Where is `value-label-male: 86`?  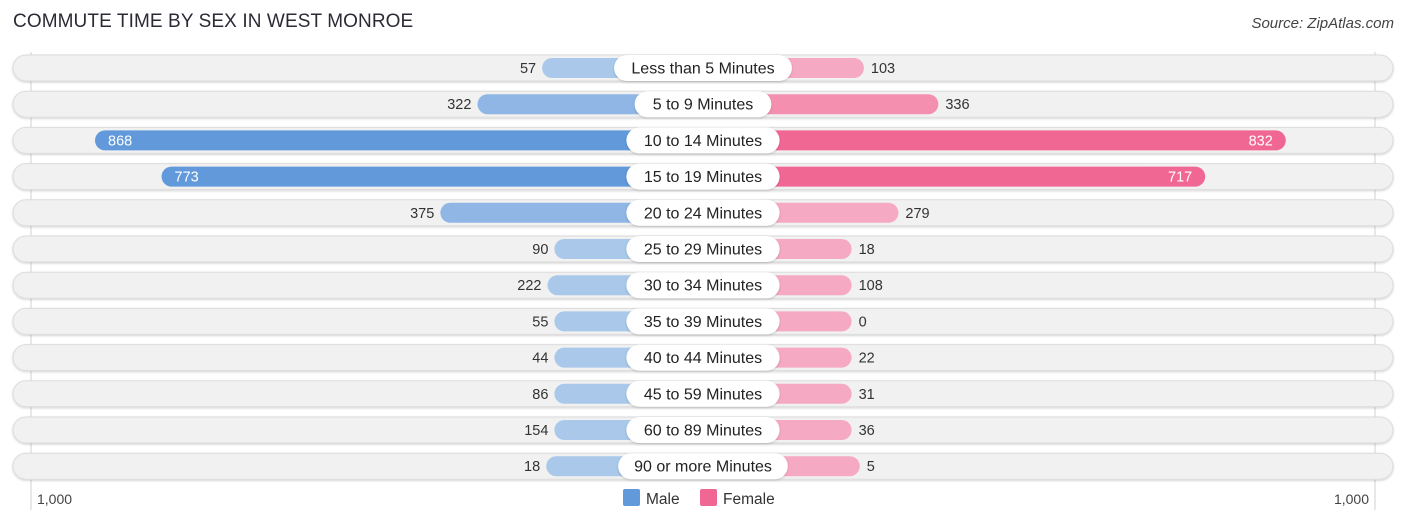 value-label-male: 86 is located at coordinates (540, 395).